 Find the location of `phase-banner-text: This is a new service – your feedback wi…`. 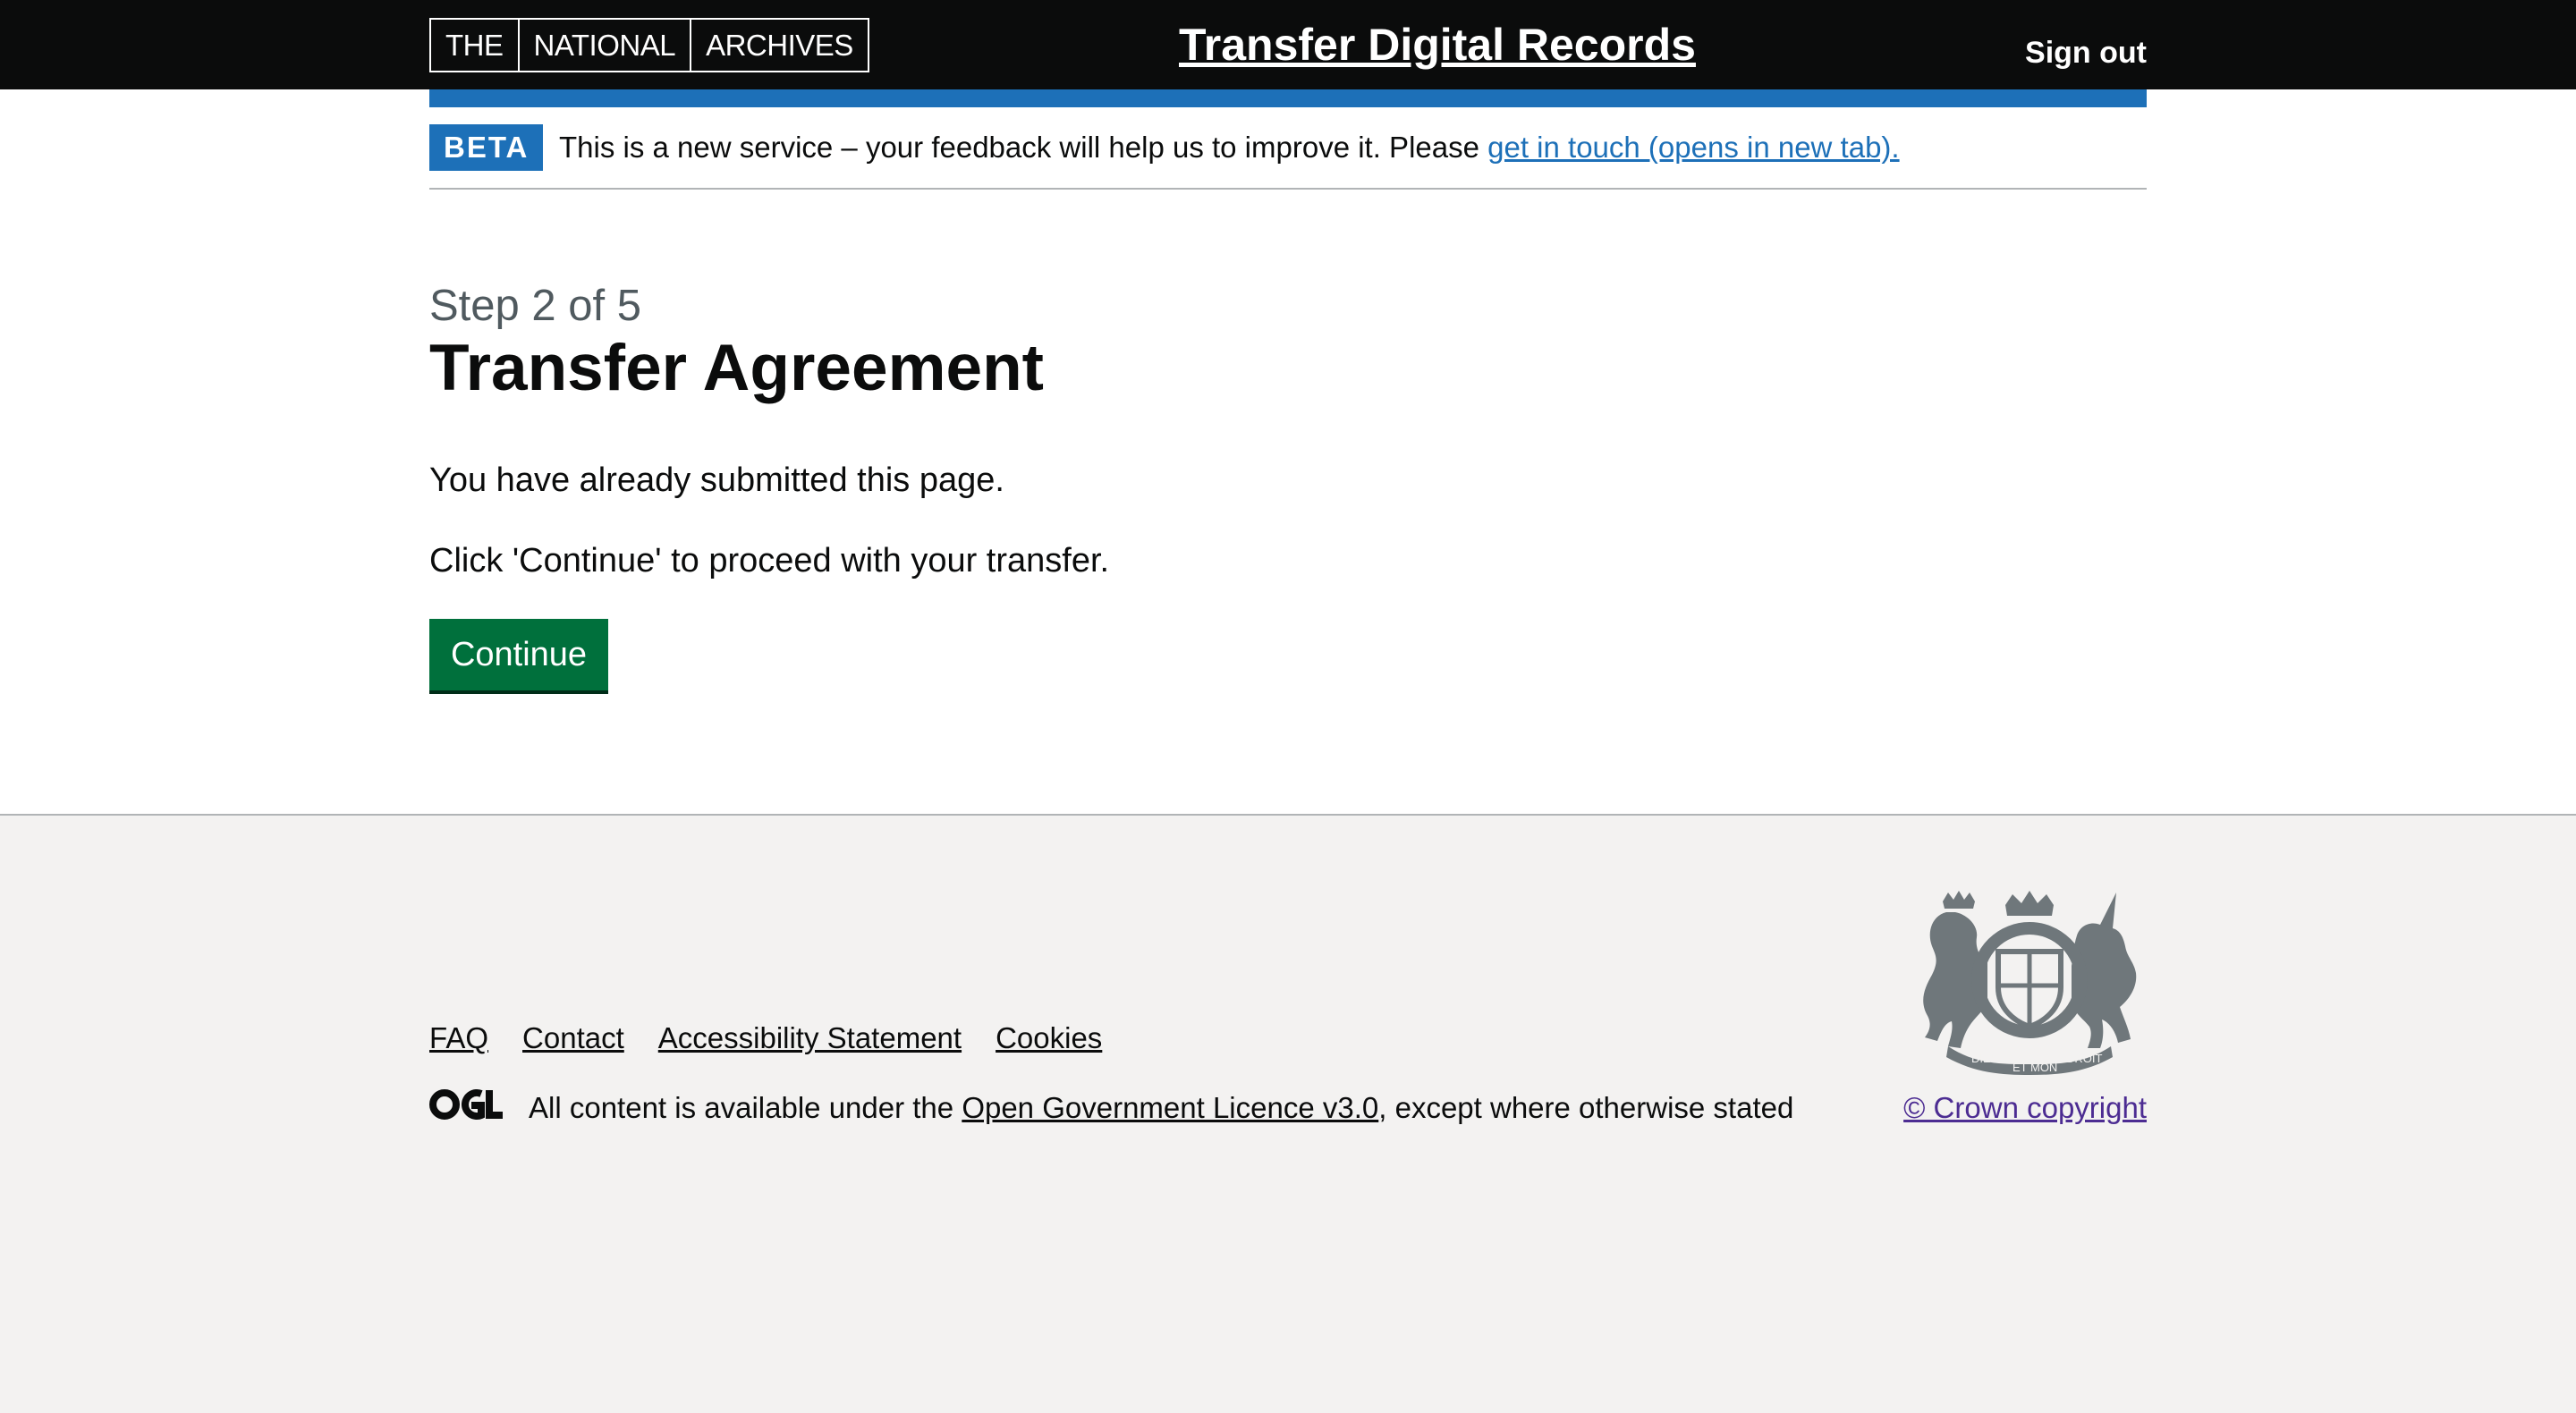

phase-banner-text: This is a new service – your feedback wi… is located at coordinates (1229, 147).